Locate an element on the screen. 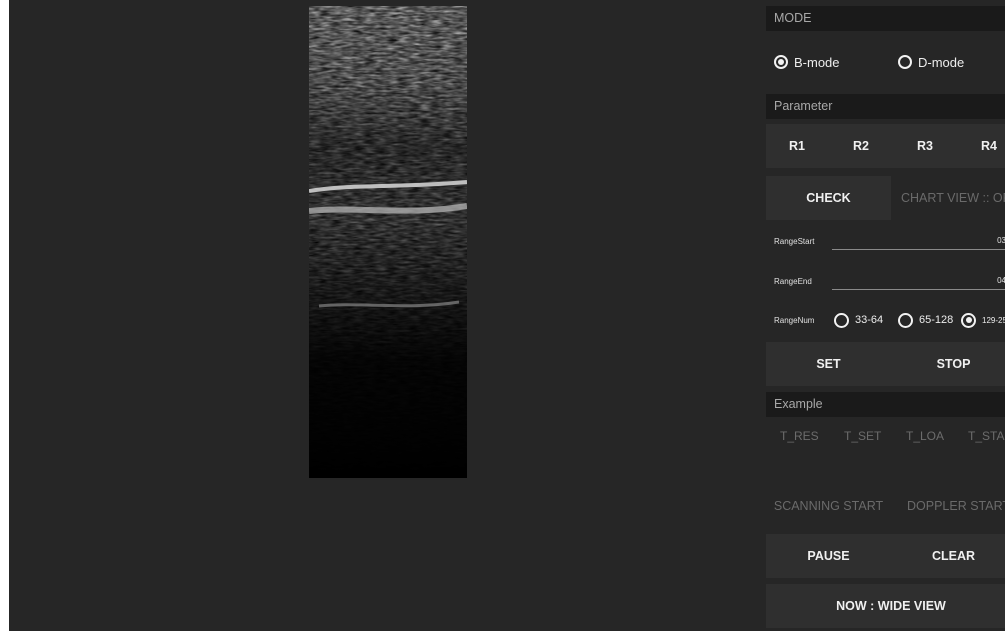  range-start-input: 03 is located at coordinates (918, 241).